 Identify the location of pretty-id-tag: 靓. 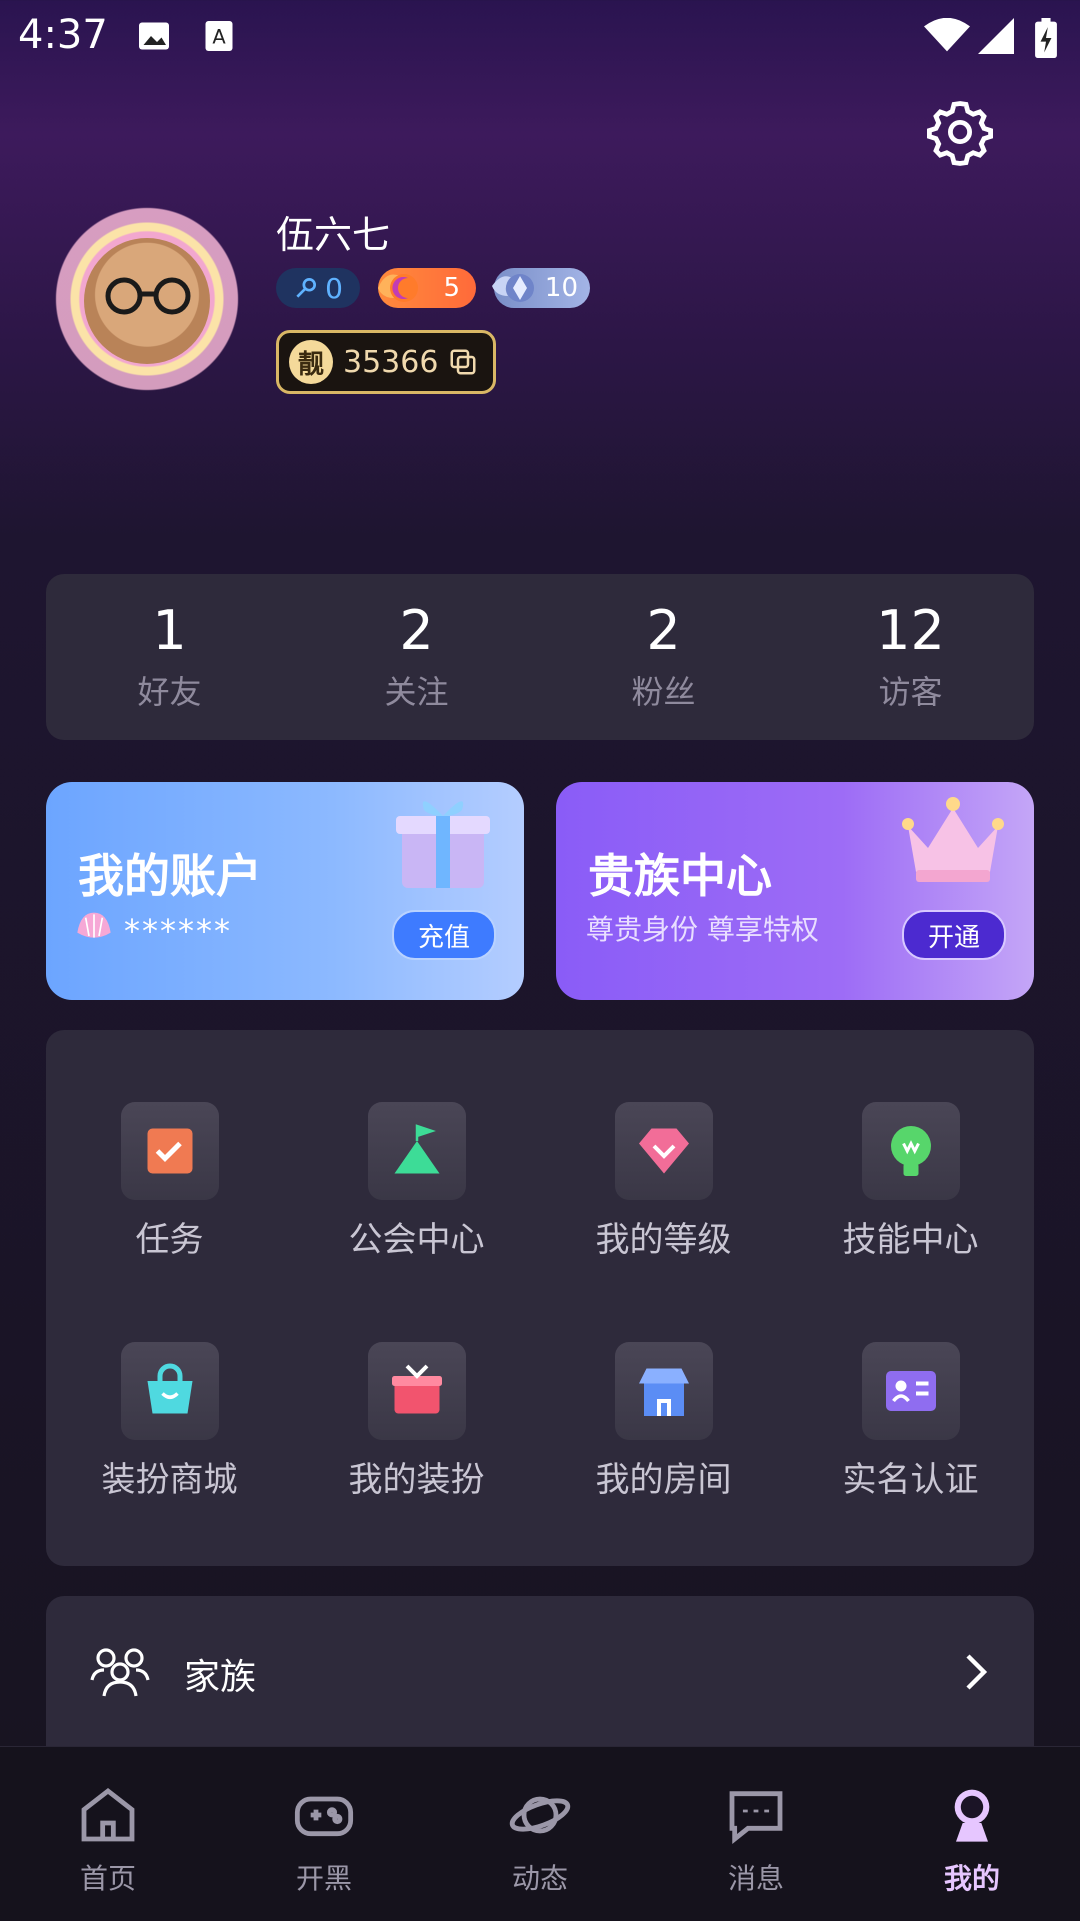
(311, 362).